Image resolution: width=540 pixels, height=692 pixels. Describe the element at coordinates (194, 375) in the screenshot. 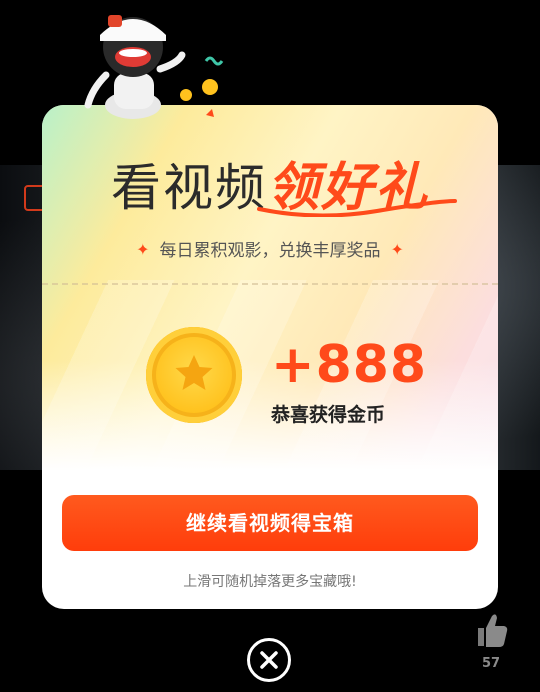

I see `star-coin-icon` at that location.